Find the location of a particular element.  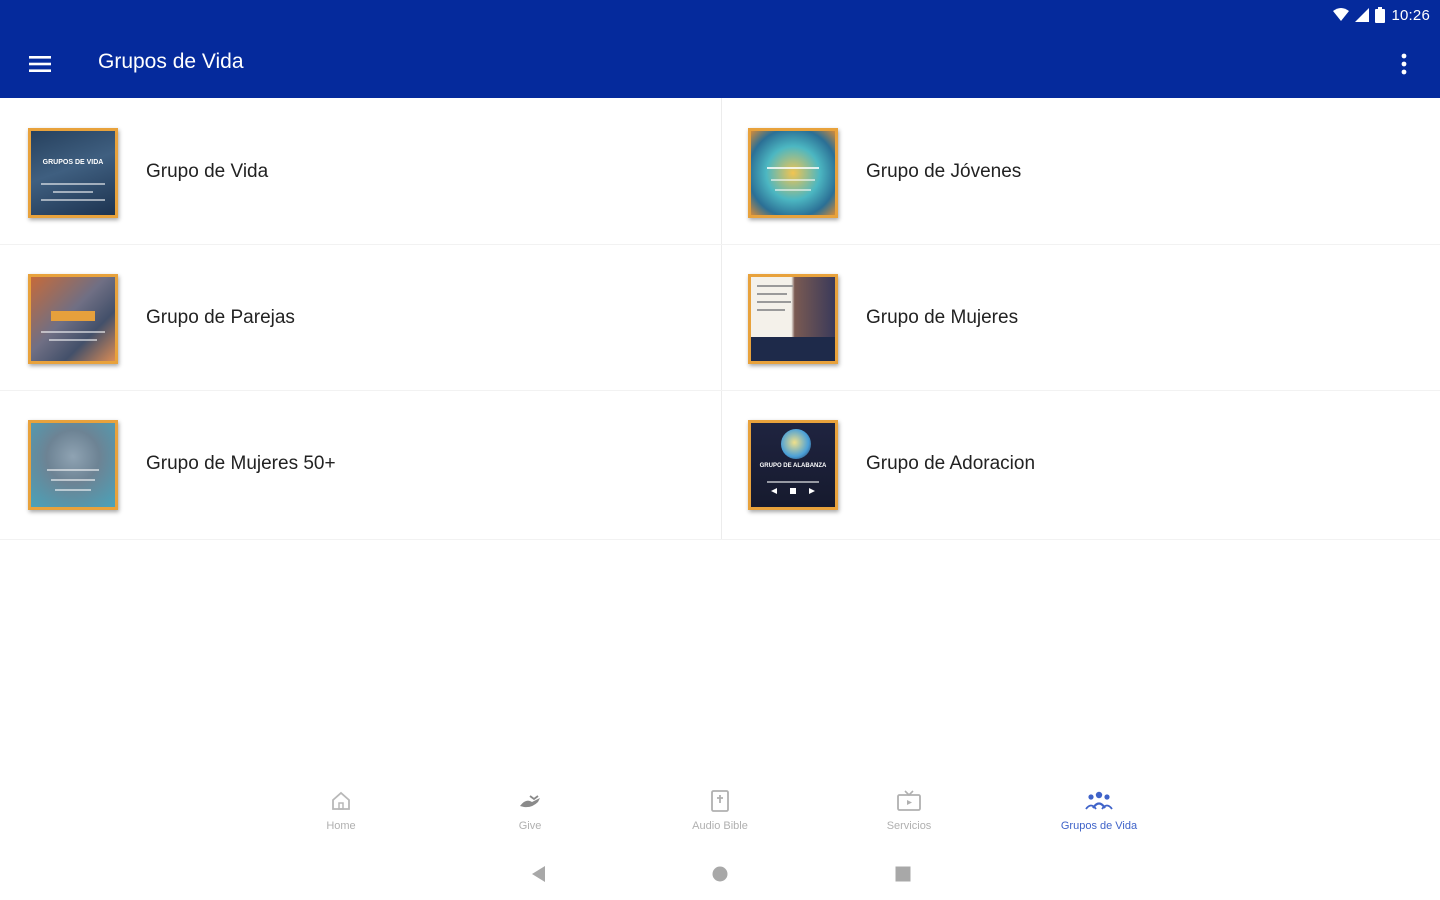

battery-icon is located at coordinates (1380, 15).